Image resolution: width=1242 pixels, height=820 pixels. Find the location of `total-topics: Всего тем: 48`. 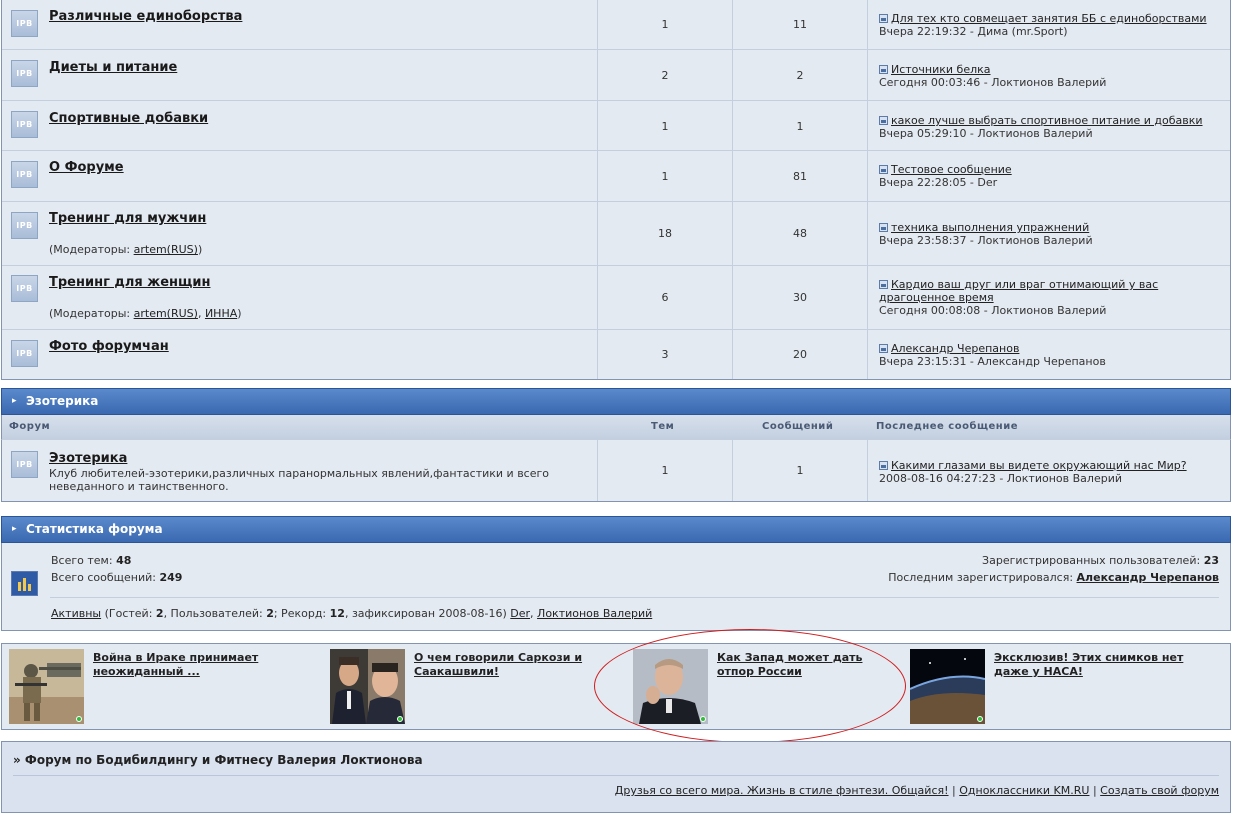

total-topics: Всего тем: 48 is located at coordinates (91, 560).